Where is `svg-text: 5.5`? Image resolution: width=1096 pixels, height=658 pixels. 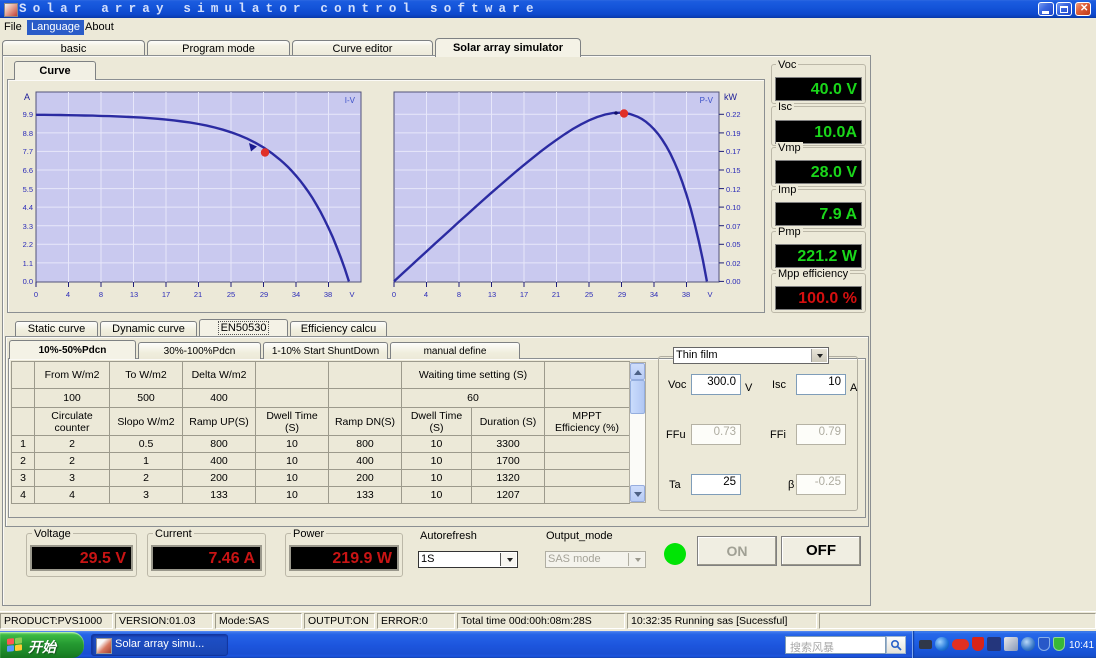
svg-text: 5.5 is located at coordinates (28, 189).